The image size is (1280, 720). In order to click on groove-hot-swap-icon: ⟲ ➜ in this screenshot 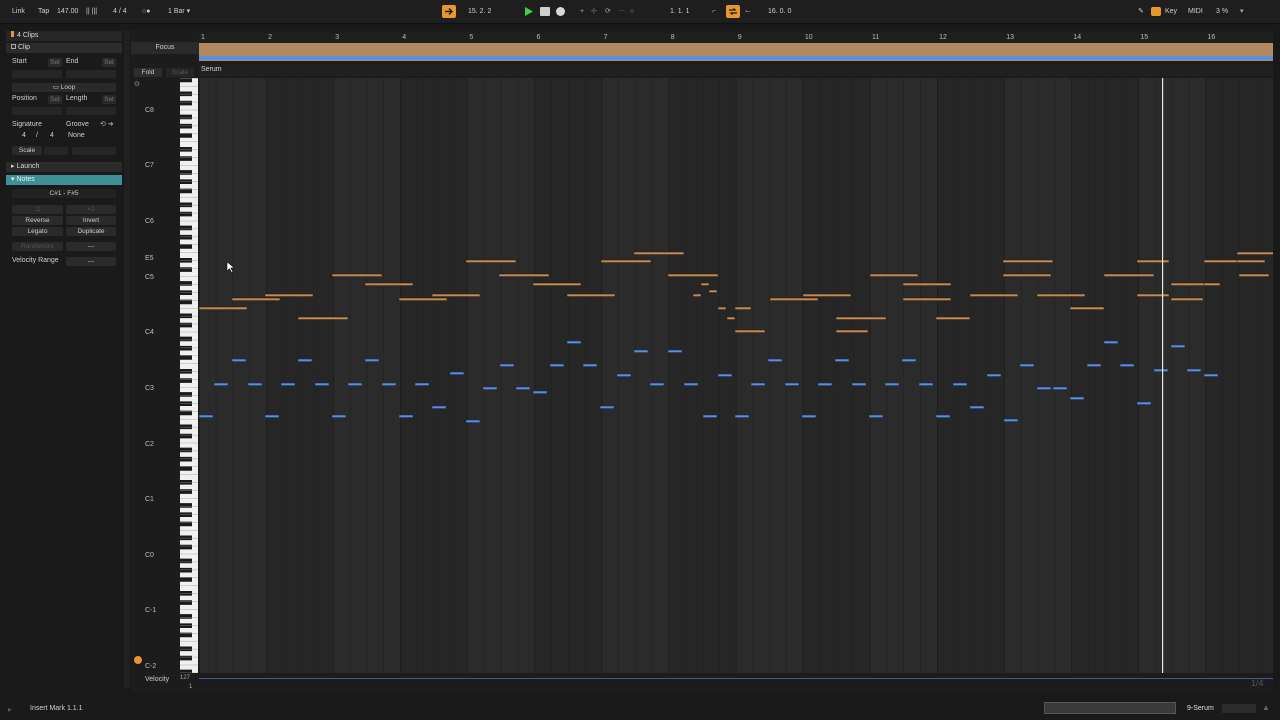, I will do `click(107, 125)`.